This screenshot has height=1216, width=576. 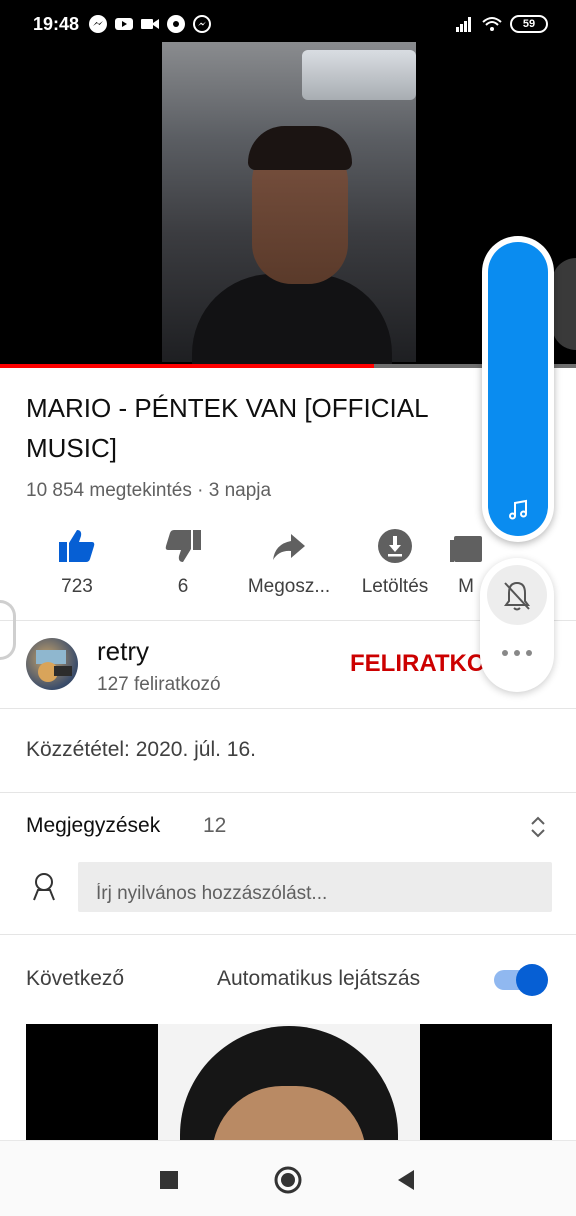 I want to click on battery-level: 59, so click(x=529, y=24).